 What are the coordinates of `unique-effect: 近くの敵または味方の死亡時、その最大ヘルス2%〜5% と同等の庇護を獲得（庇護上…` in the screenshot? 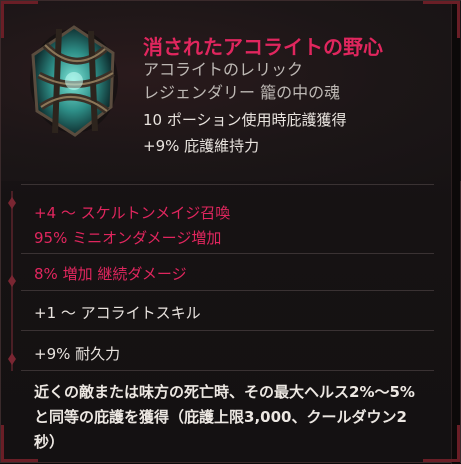 It's located at (240, 417).